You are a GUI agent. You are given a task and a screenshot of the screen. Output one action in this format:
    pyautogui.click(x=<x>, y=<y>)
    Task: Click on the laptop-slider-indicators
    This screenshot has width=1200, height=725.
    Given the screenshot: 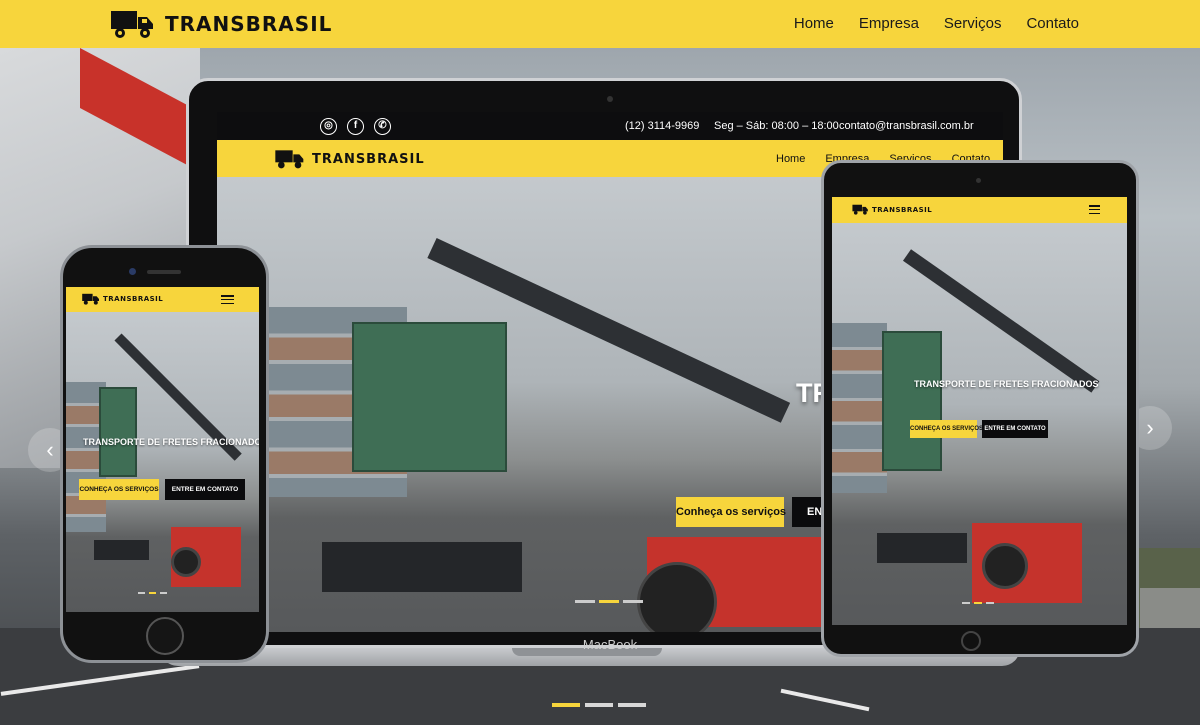 What is the action you would take?
    pyautogui.click(x=609, y=601)
    